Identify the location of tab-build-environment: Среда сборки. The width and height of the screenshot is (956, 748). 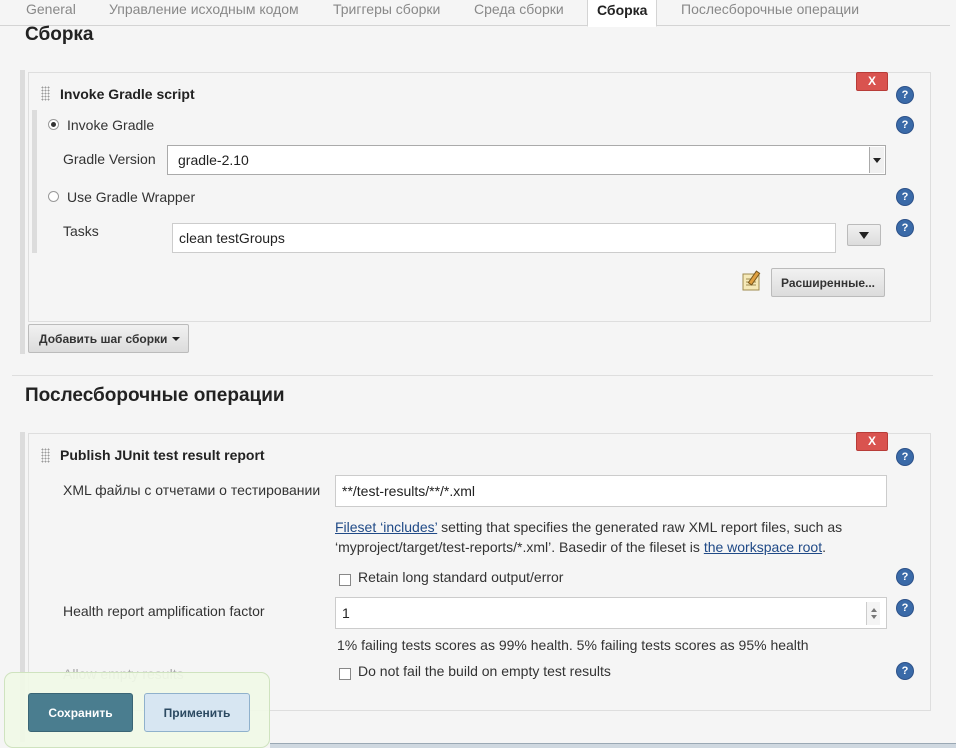
(519, 13).